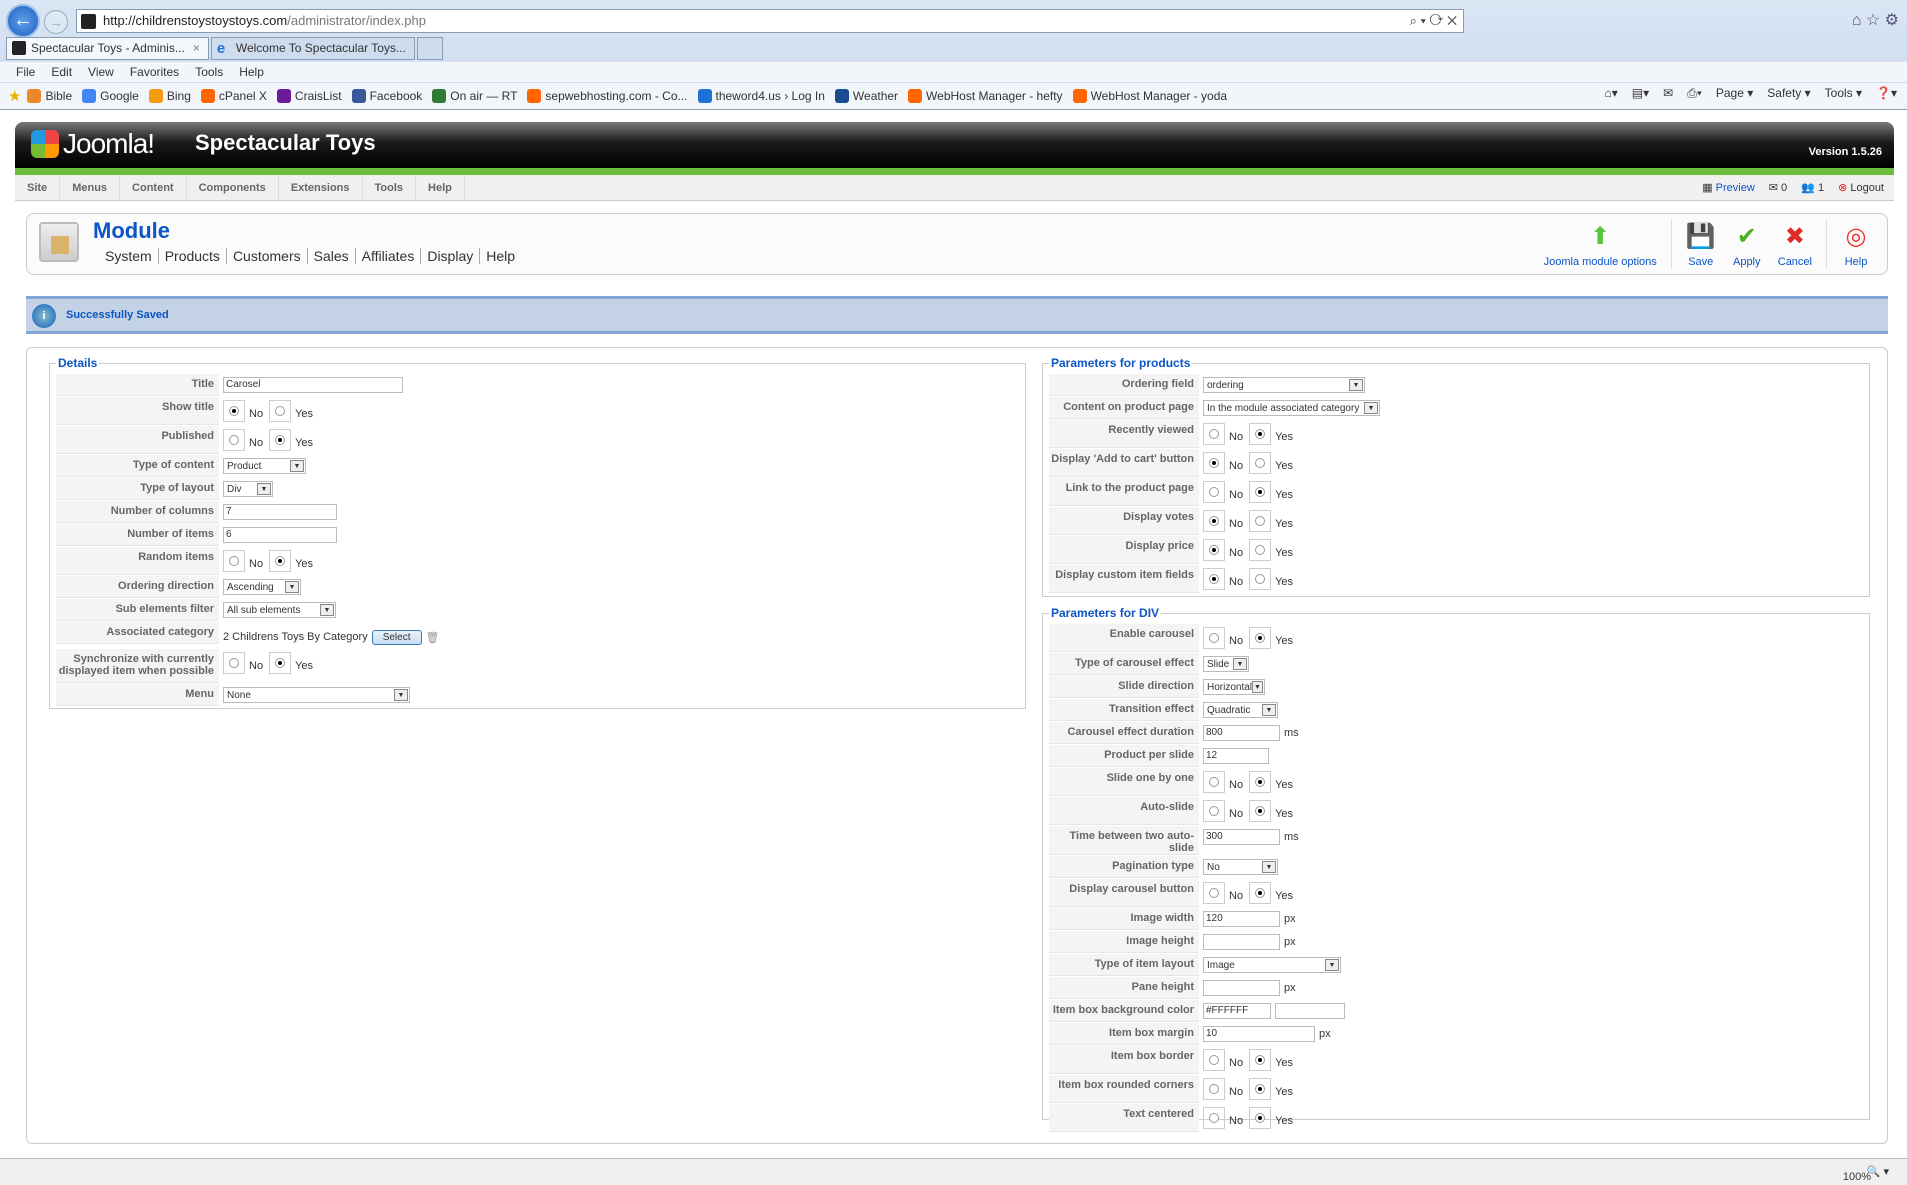  Describe the element at coordinates (1237, 1011) in the screenshot. I see `background-color-input: #FFFFFF` at that location.